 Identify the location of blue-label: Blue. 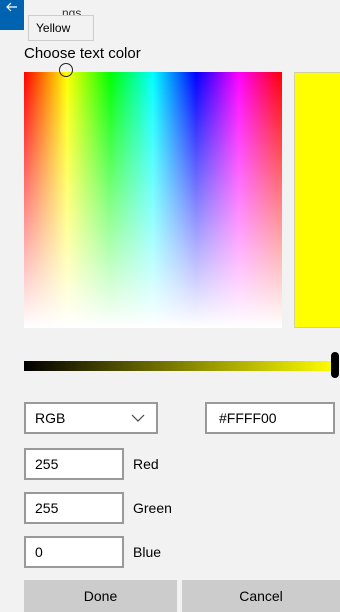
(147, 552).